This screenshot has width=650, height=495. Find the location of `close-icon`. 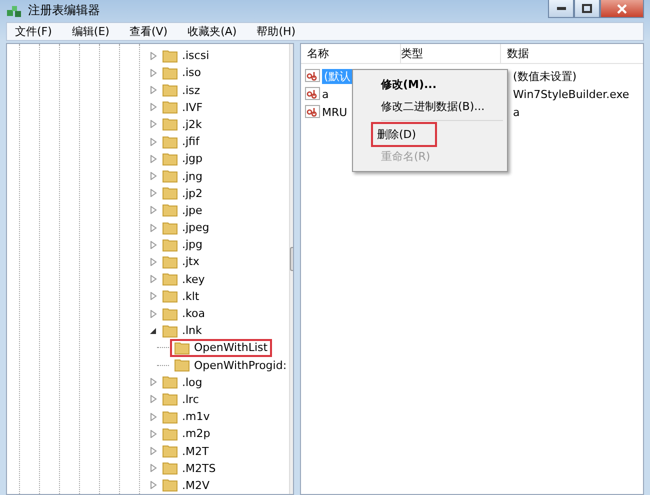

close-icon is located at coordinates (622, 9).